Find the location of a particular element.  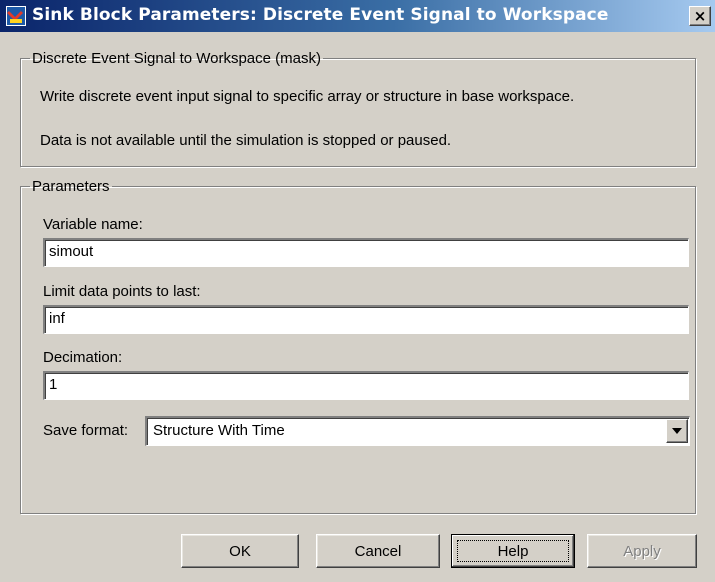

close-button: × is located at coordinates (700, 16).